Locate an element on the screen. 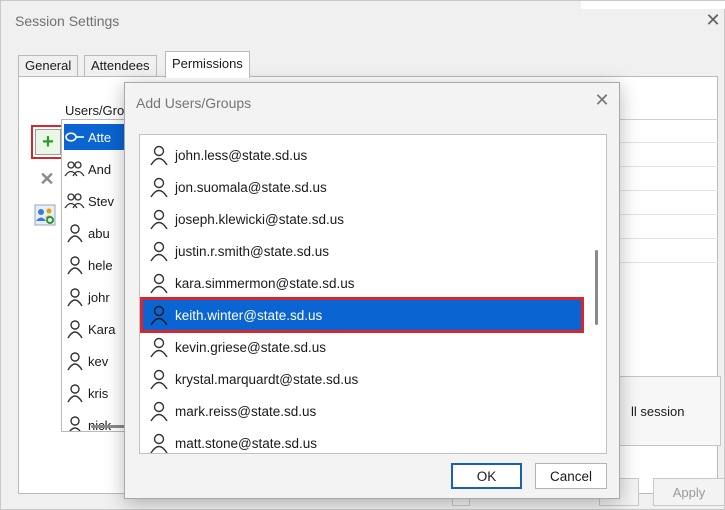 The width and height of the screenshot is (725, 510). list-item: matt.stone@state.sd.us is located at coordinates (362, 440).